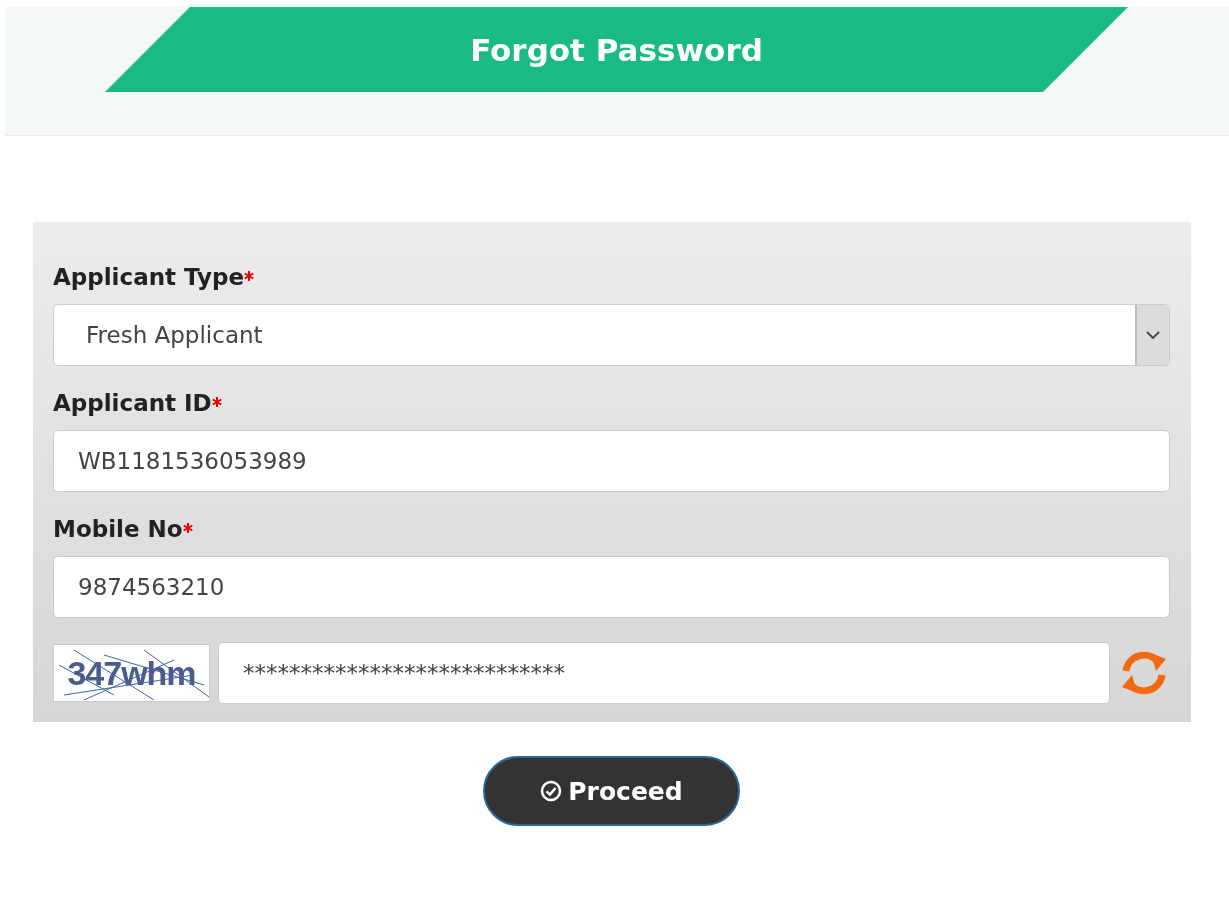 The width and height of the screenshot is (1229, 913). I want to click on chevron-down-icon, so click(1153, 335).